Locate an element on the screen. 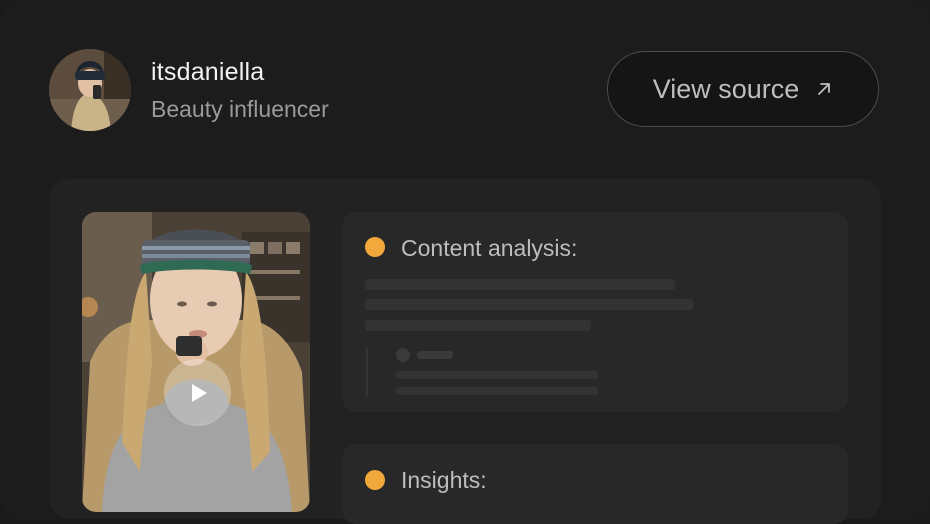  profile-role: Beauty influencer is located at coordinates (240, 109).